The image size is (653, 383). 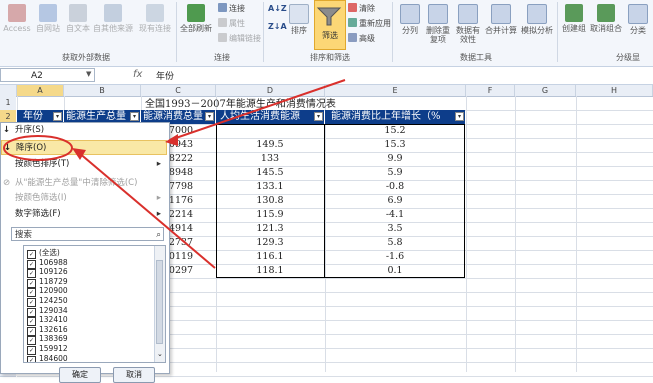 I want to click on checklist-item: ✓ 132410, so click(x=47, y=321).